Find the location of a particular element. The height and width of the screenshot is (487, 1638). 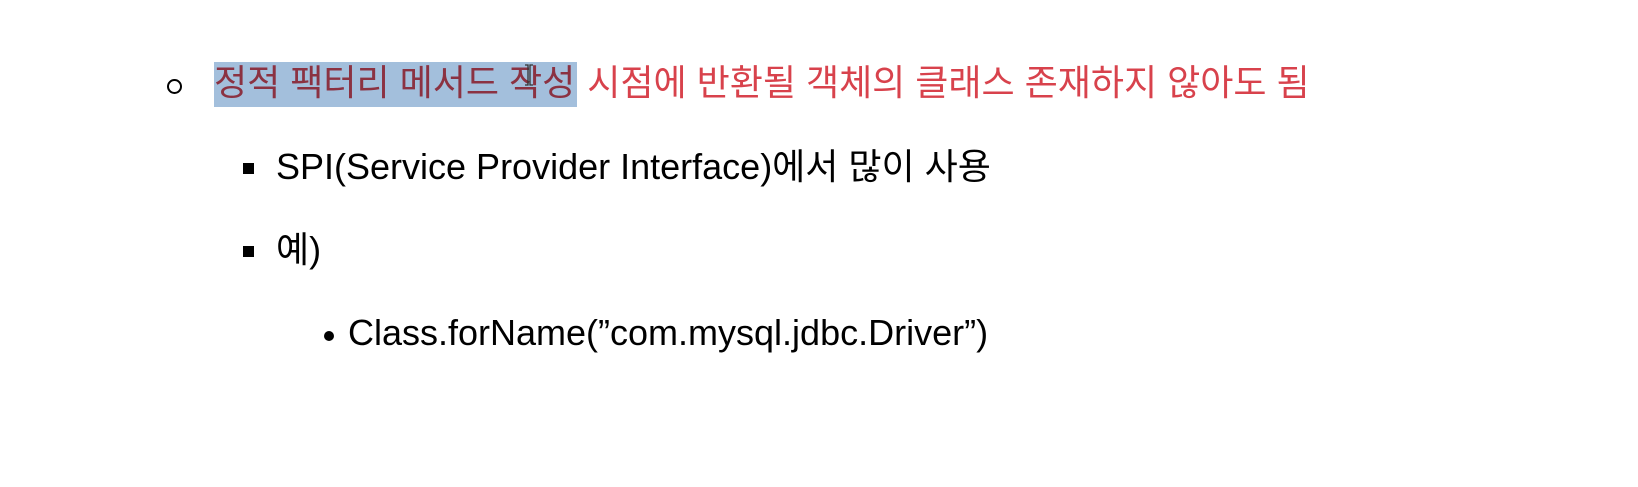

dot-bullet-icon is located at coordinates (329, 336).